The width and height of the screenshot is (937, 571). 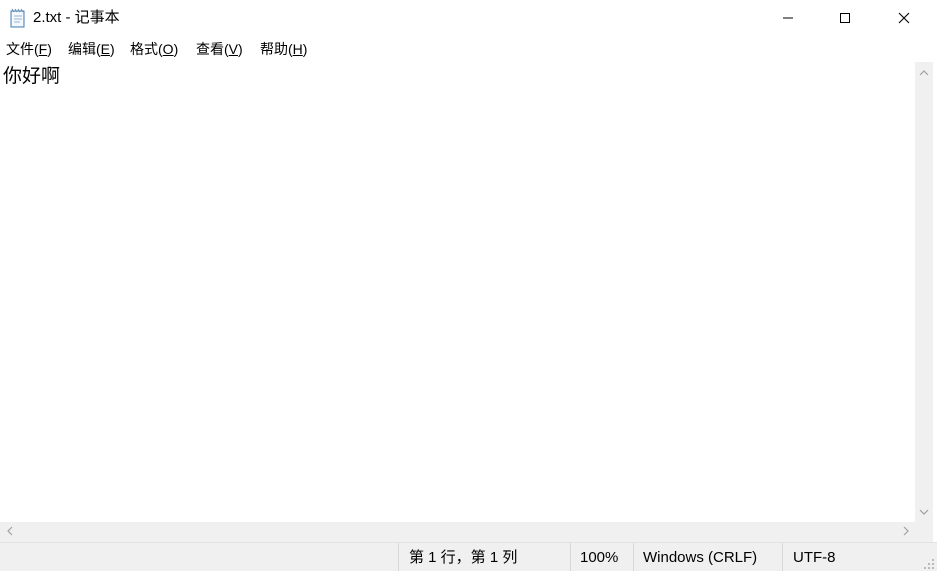 I want to click on scroll-right-button, so click(x=906, y=532).